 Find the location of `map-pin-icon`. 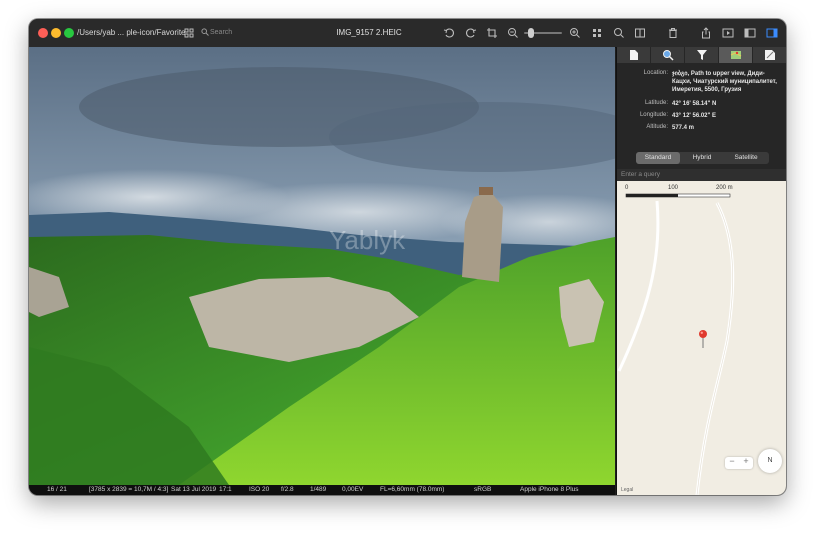

map-pin-icon is located at coordinates (703, 339).